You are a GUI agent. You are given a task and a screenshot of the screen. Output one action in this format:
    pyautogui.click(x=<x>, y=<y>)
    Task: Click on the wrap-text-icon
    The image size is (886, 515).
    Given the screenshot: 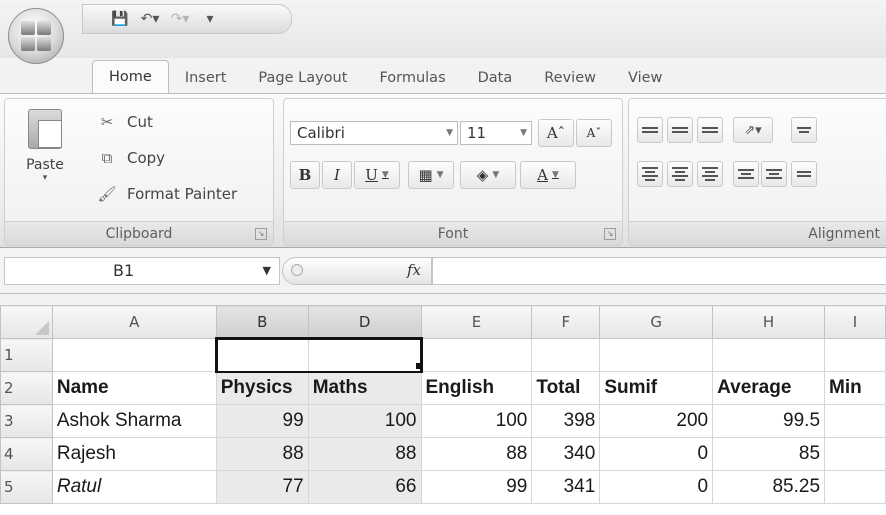 What is the action you would take?
    pyautogui.click(x=804, y=130)
    